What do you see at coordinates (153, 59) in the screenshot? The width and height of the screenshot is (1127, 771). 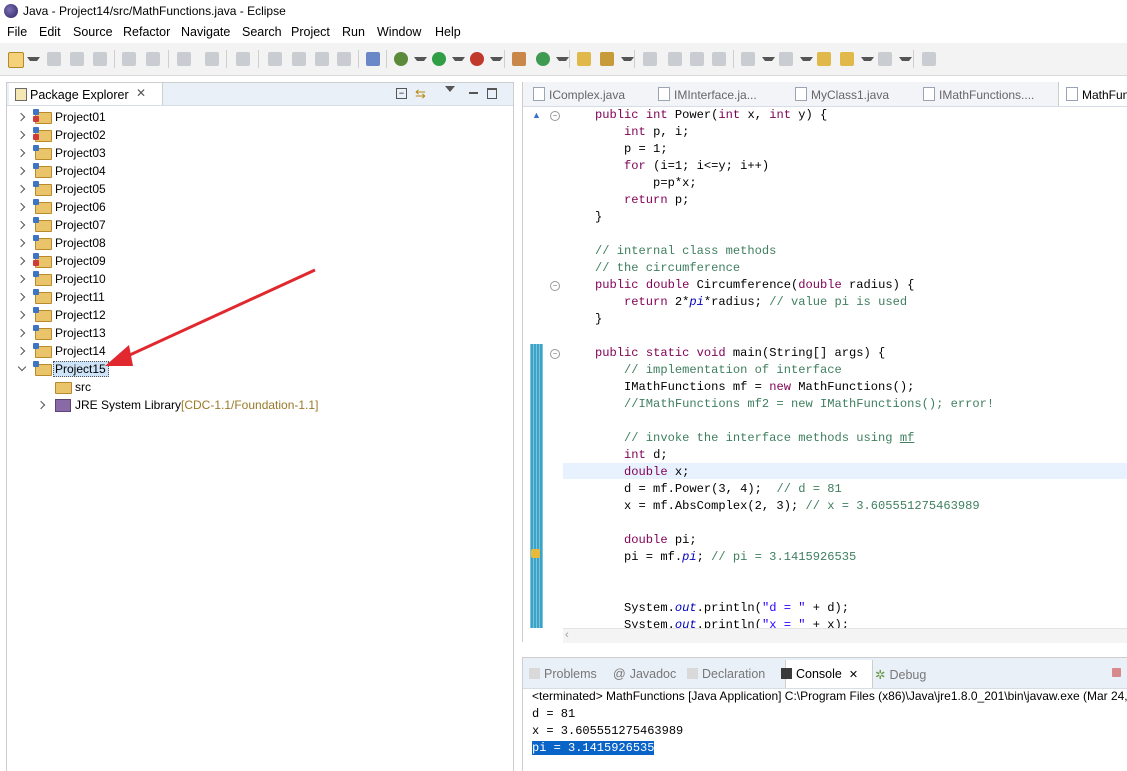 I see `build-icon` at bounding box center [153, 59].